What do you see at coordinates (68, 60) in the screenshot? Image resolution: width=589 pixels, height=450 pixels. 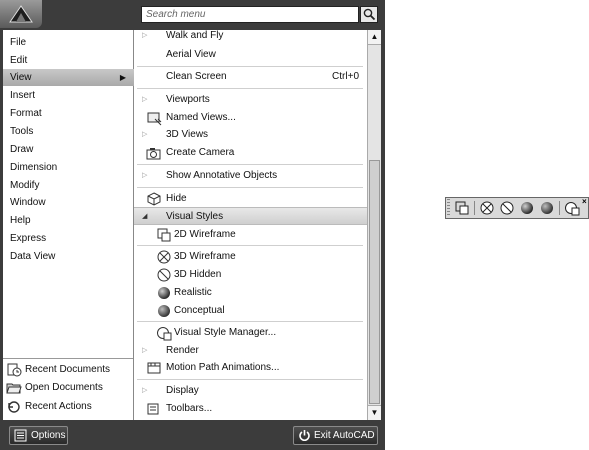 I see `menu-item-edit: Edit` at bounding box center [68, 60].